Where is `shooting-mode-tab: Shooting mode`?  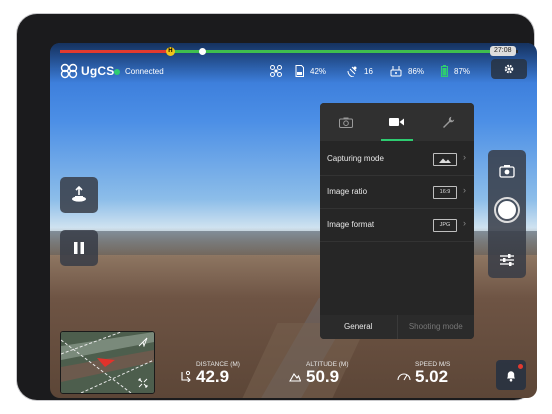
shooting-mode-tab: Shooting mode is located at coordinates (435, 327).